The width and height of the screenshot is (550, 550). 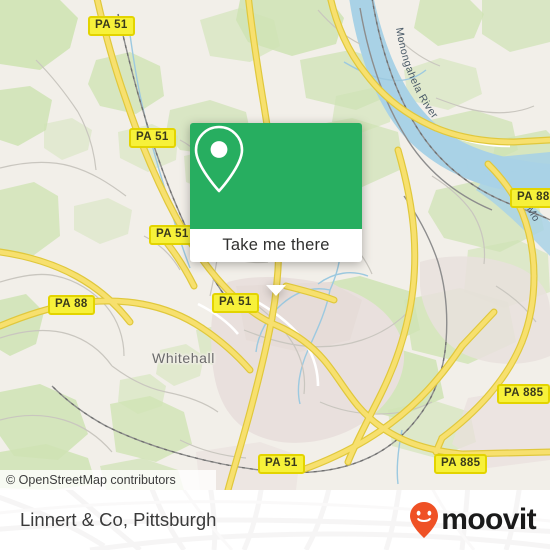 I want to click on road-shield-pa885-a: PA 885, so click(x=530, y=198).